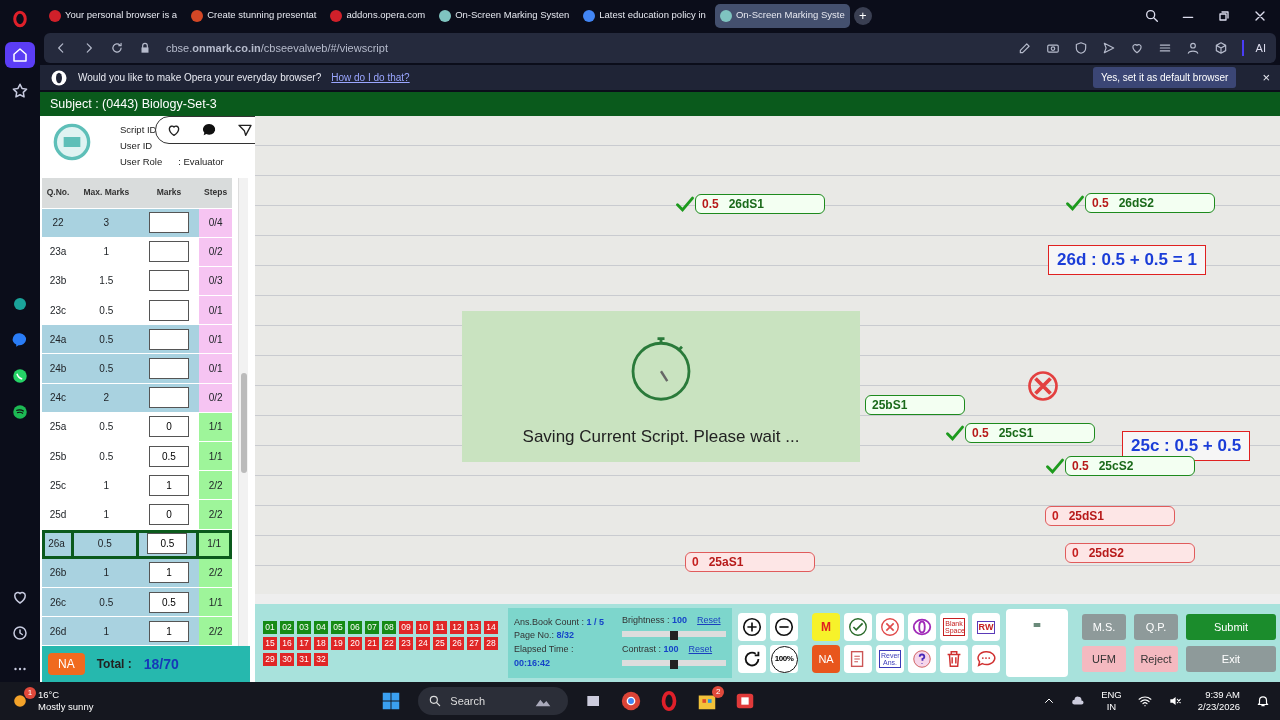 The height and width of the screenshot is (720, 1280). What do you see at coordinates (954, 659) in the screenshot?
I see `trash-tool-button` at bounding box center [954, 659].